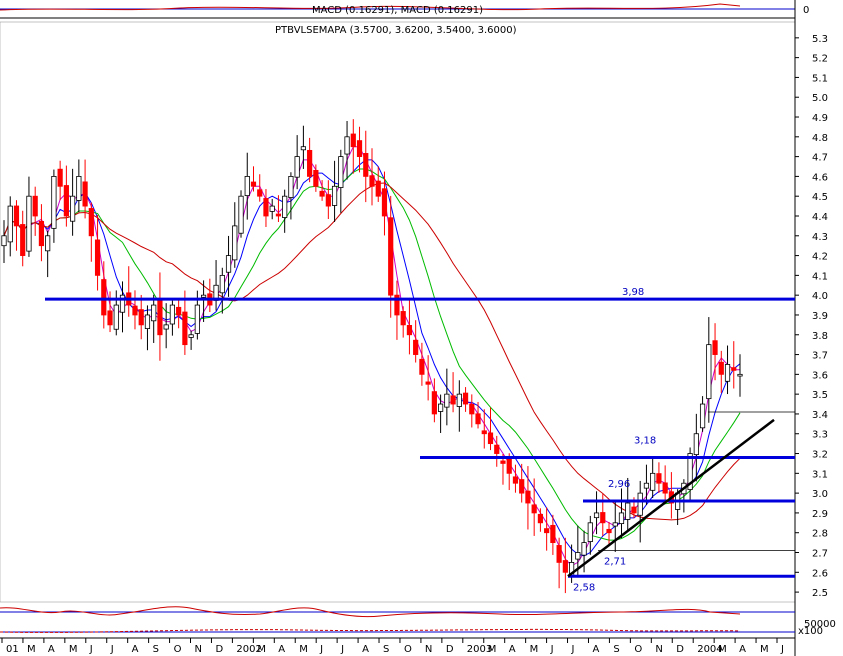  I want to click on y-tick-label: 3.9, so click(820, 316).